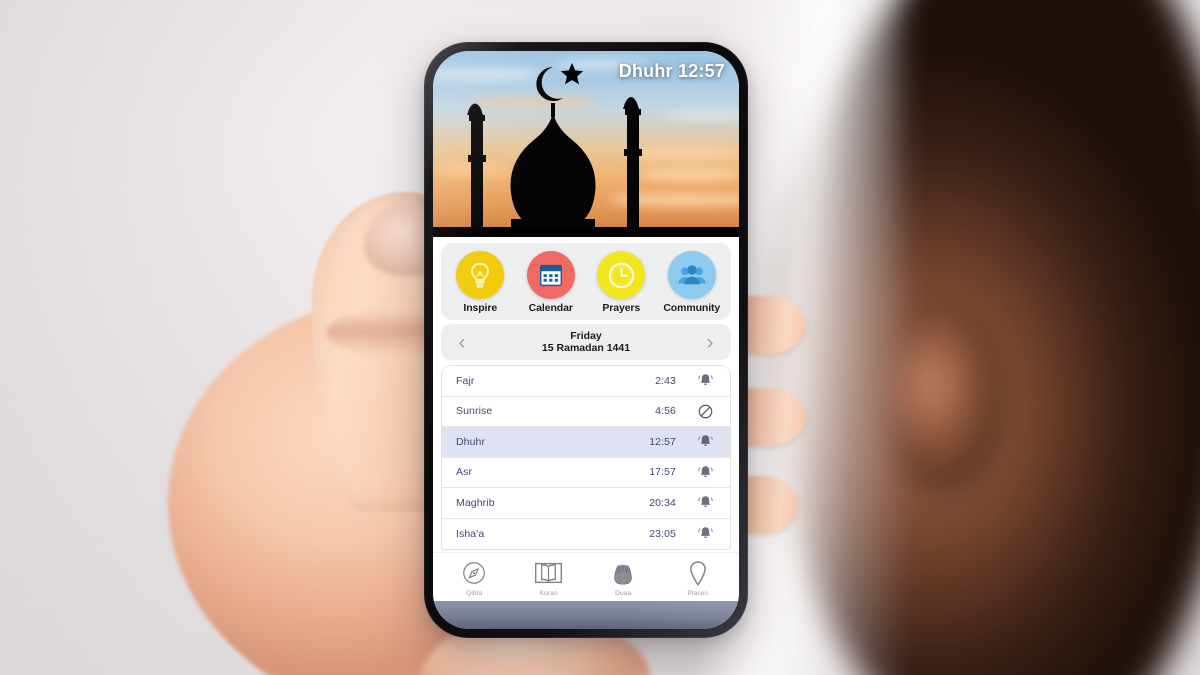 This screenshot has width=1200, height=675. I want to click on prayer-name: Sunrise, so click(474, 411).